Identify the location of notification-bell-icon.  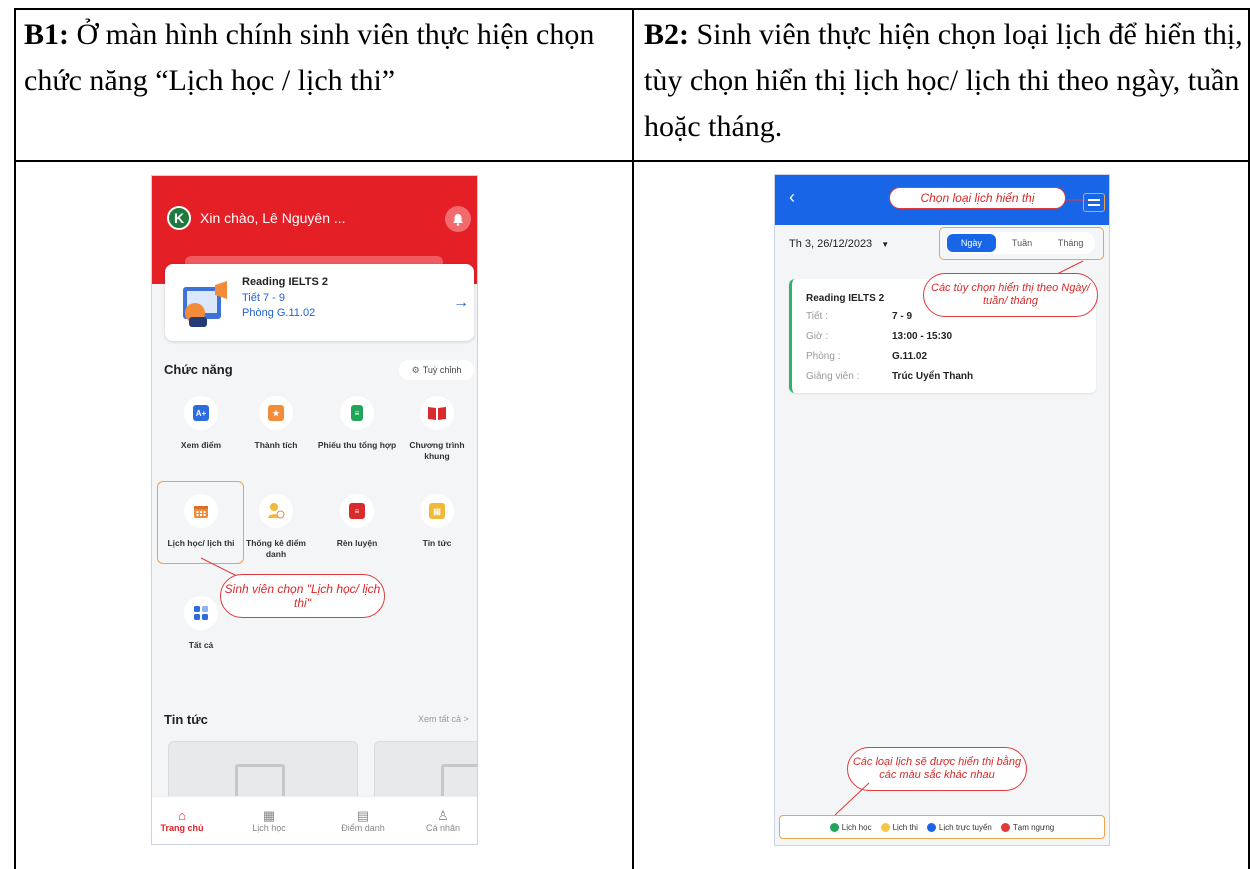
(458, 219).